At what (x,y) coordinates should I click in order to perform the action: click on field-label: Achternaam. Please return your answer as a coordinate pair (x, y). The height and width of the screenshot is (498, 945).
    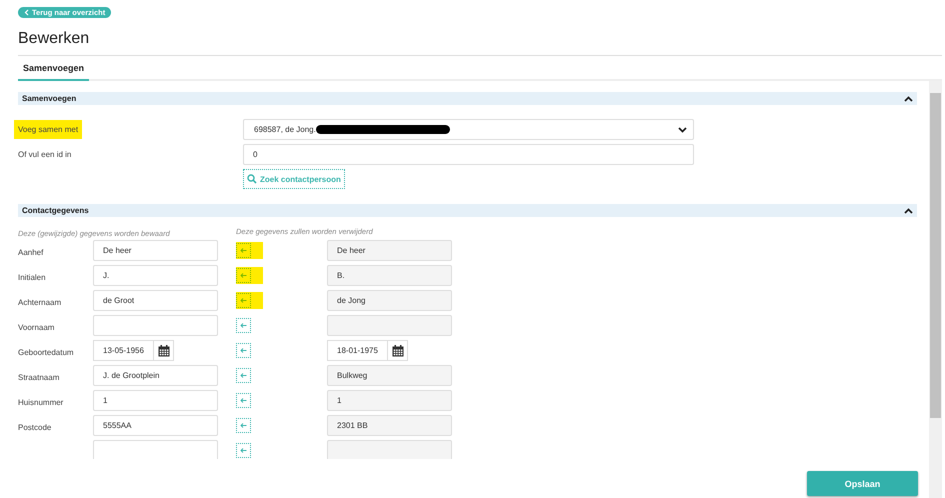
    Looking at the image, I should click on (40, 302).